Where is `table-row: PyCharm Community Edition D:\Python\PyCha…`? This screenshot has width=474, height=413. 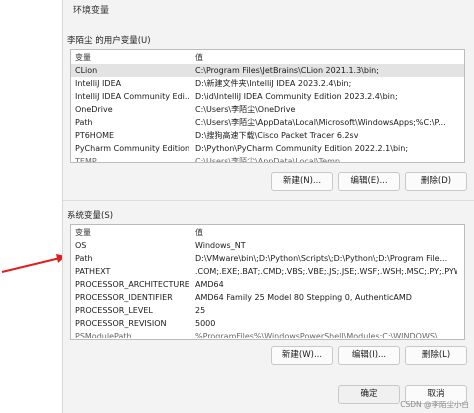
table-row: PyCharm Community Edition D:\Python\PyCha… is located at coordinates (267, 148).